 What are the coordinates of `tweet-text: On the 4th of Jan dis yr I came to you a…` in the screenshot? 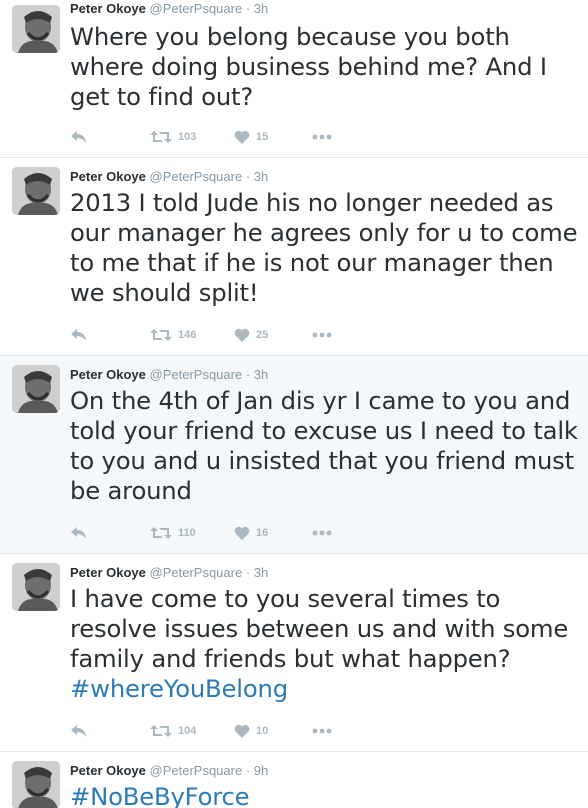 It's located at (325, 446).